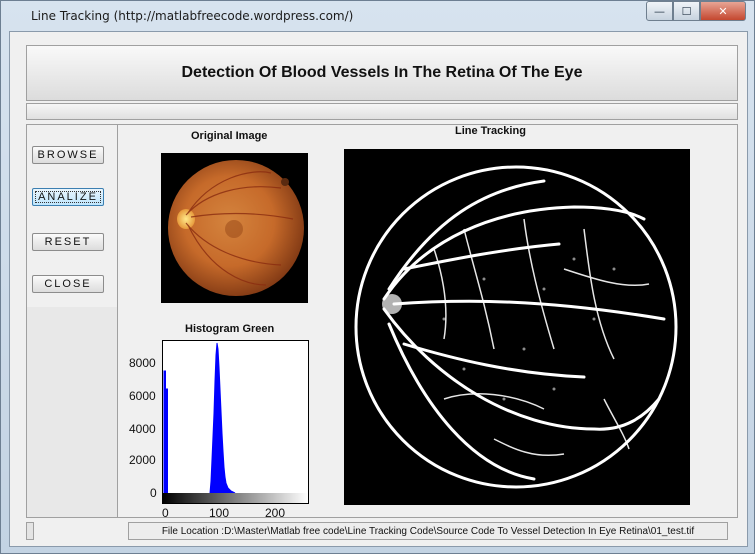  I want to click on close-window-button: ✕, so click(723, 11).